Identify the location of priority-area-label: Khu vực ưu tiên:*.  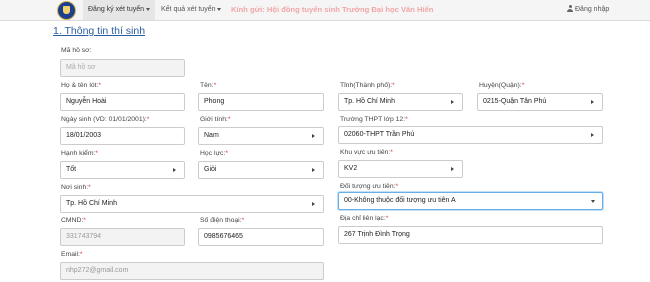
(366, 152).